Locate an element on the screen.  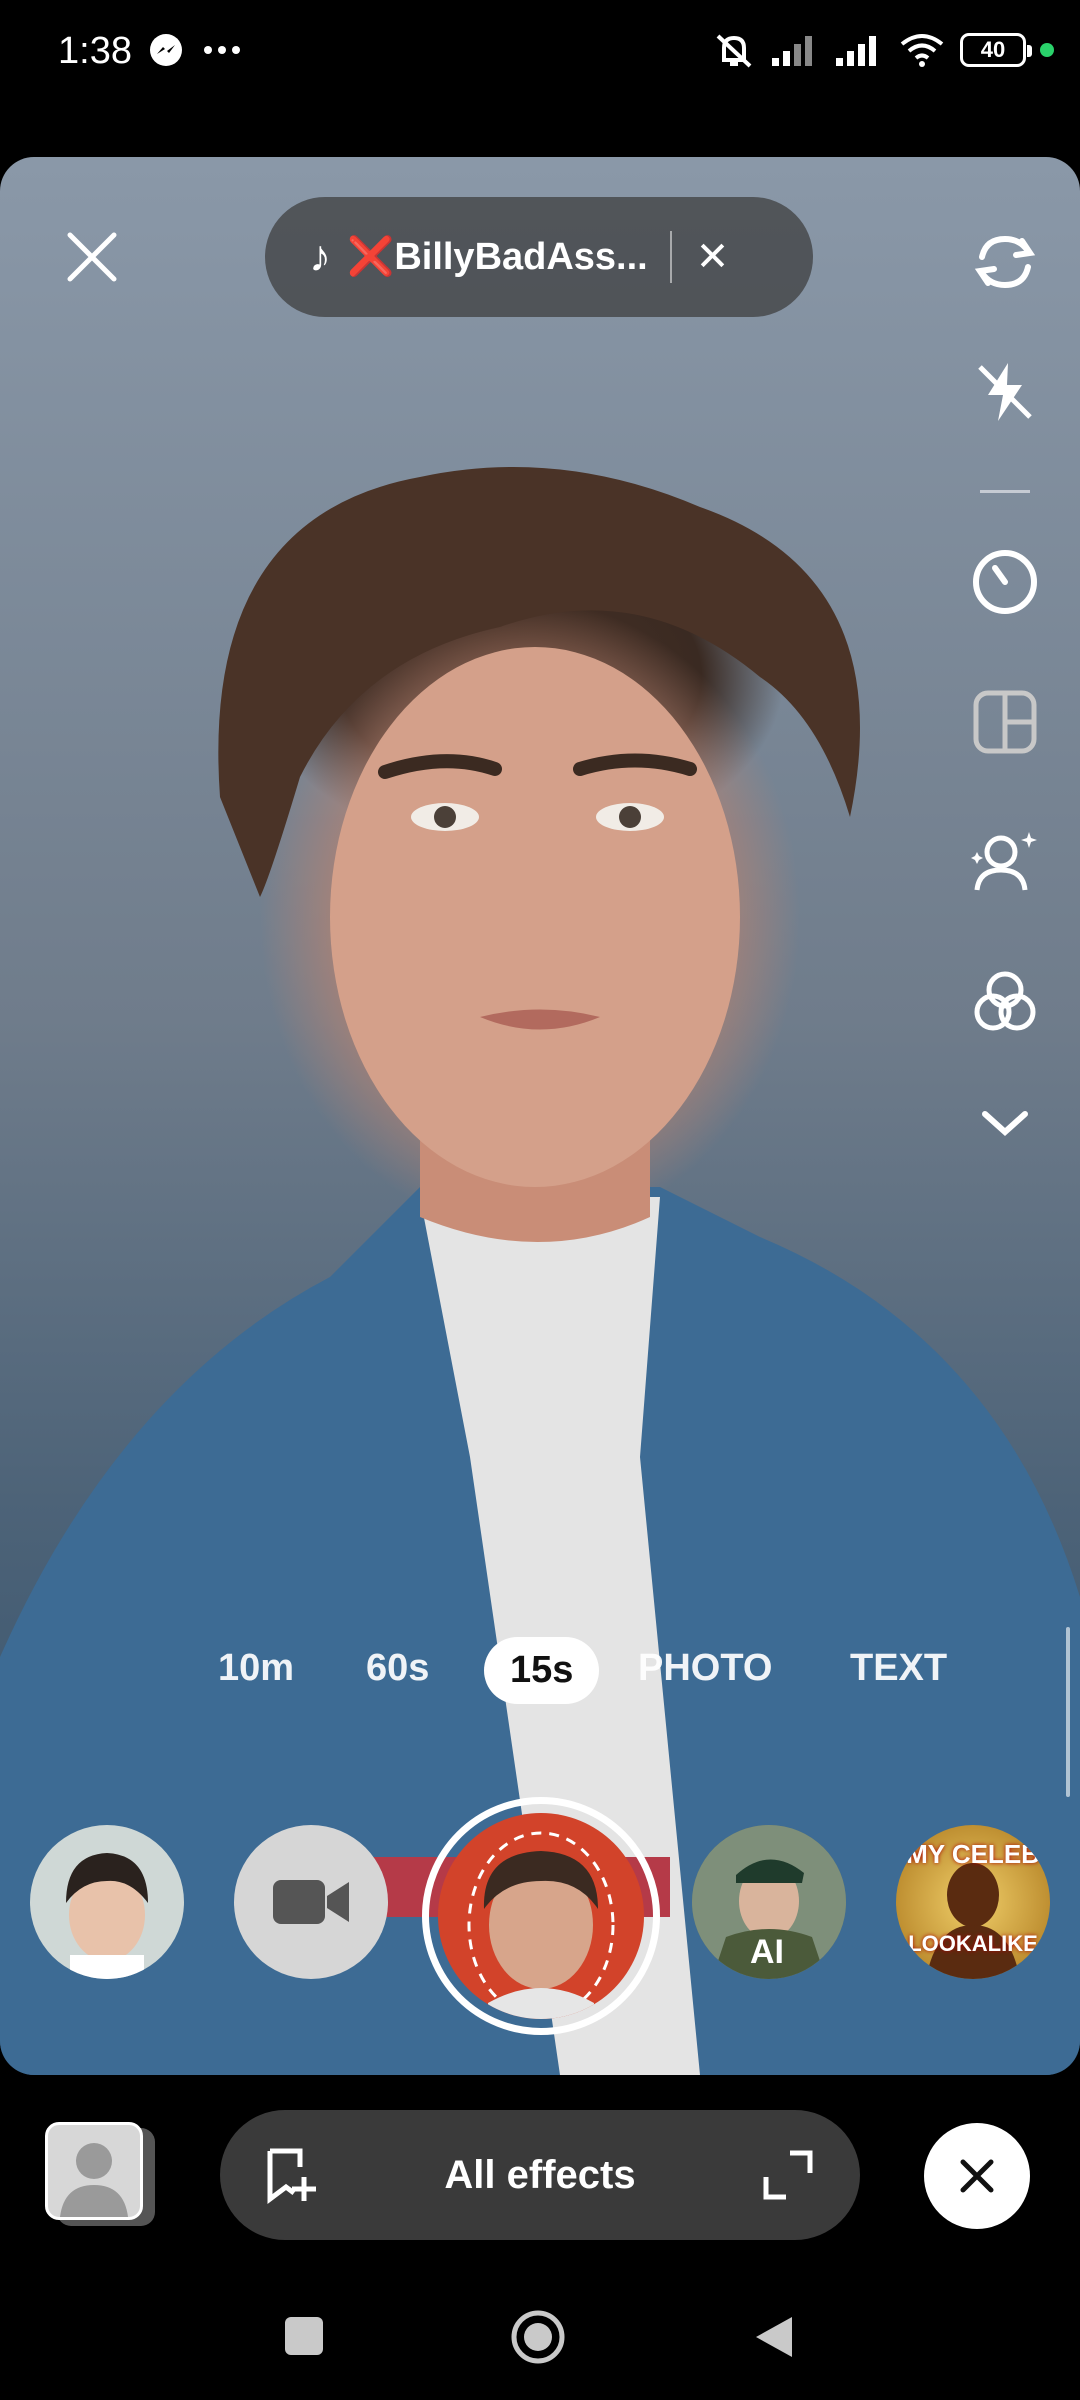
ai-badge: AI is located at coordinates (767, 1952).